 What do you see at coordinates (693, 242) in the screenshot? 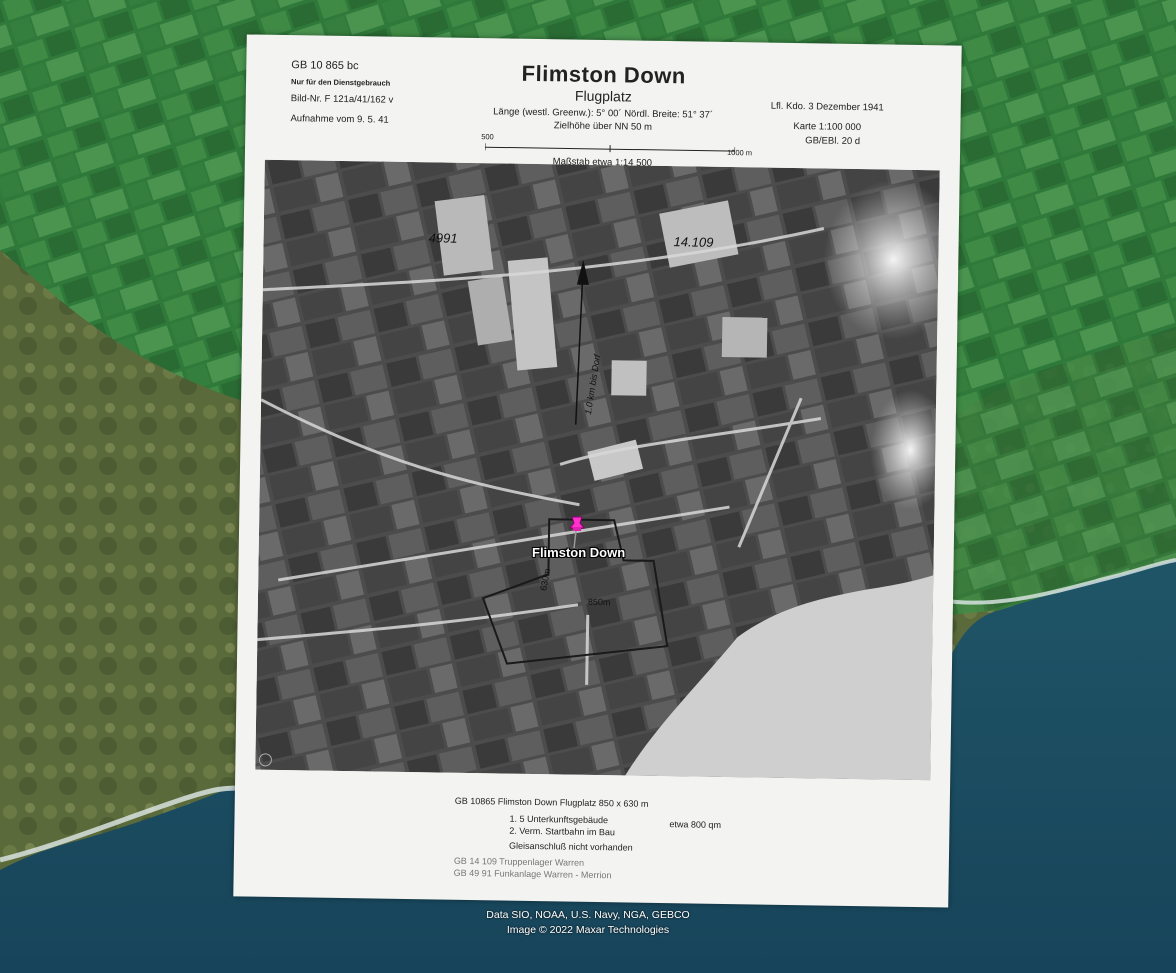
I see `annotation-14109: 14.109` at bounding box center [693, 242].